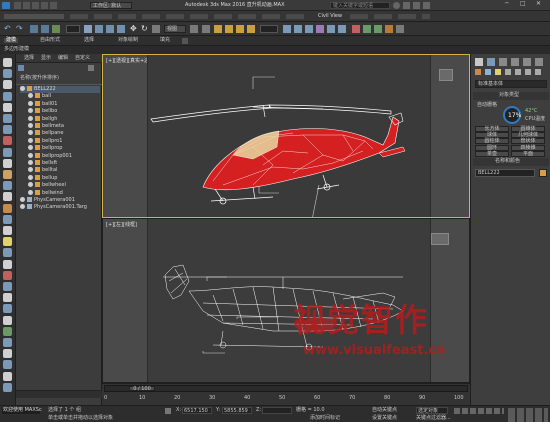 The width and height of the screenshot is (550, 422). What do you see at coordinates (60, 89) in the screenshot?
I see `scene-tree-item: BELL222` at bounding box center [60, 89].